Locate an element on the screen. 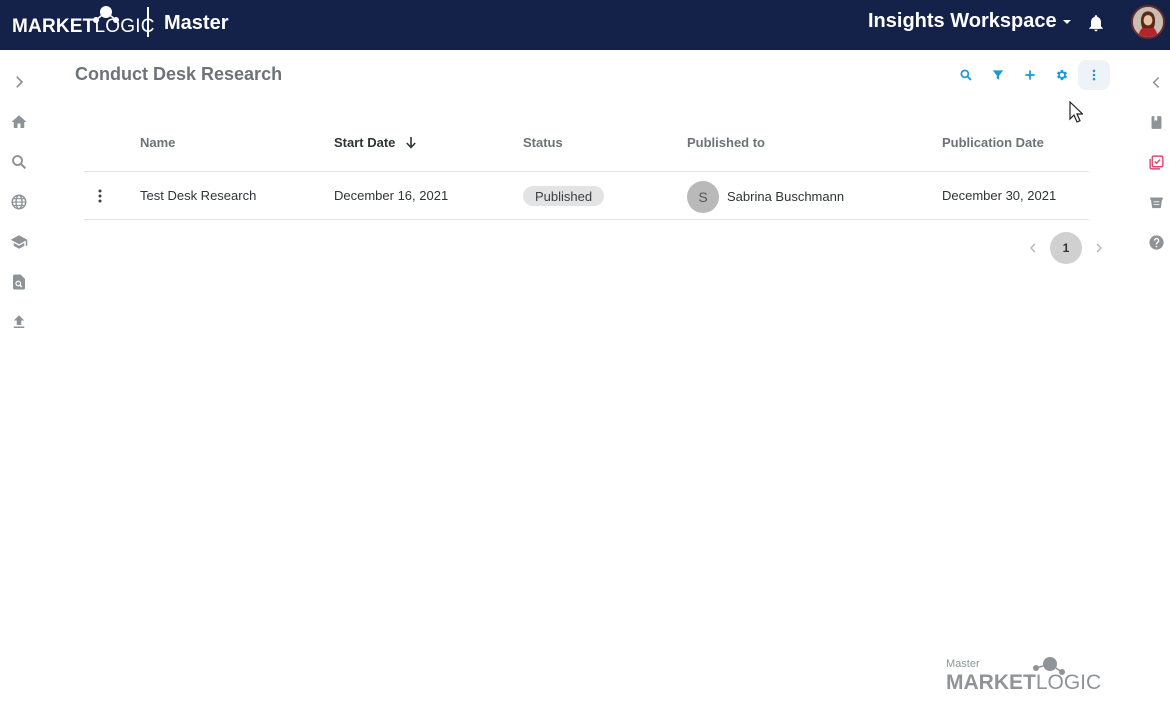 The height and width of the screenshot is (710, 1170). previous-page-button is located at coordinates (1033, 248).